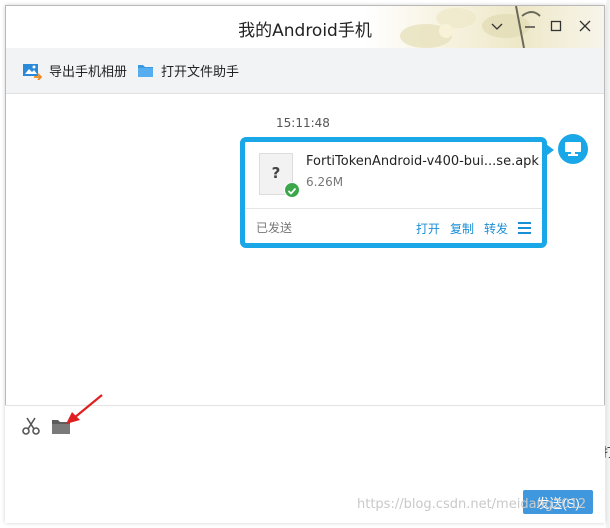 The width and height of the screenshot is (610, 528). What do you see at coordinates (472, 504) in the screenshot?
I see `watermark-text: https://blog.csdn.net/meidang2012` at bounding box center [472, 504].